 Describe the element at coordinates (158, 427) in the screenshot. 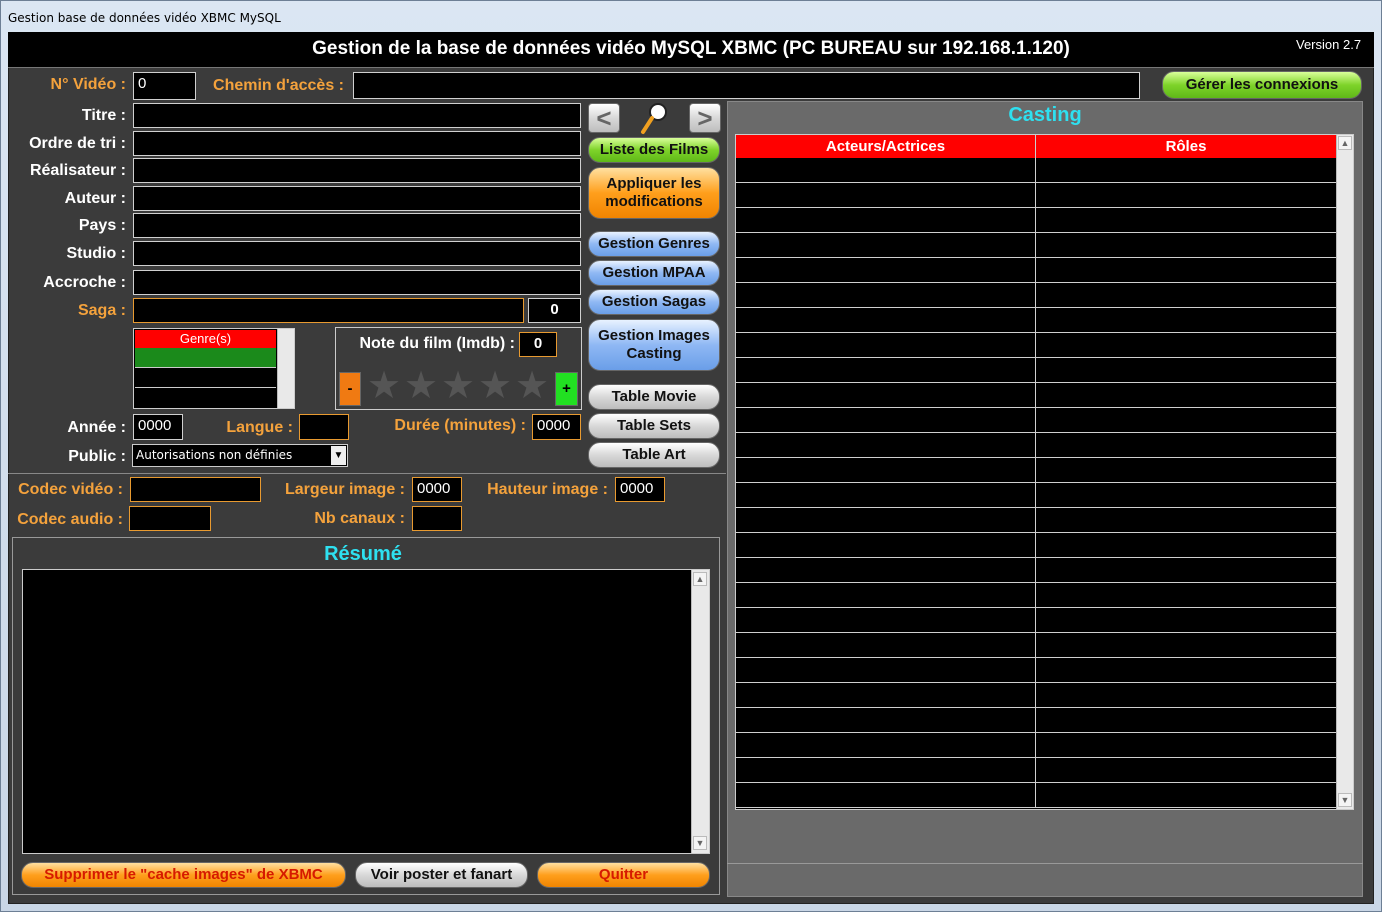

I see `year-field: 0000` at that location.